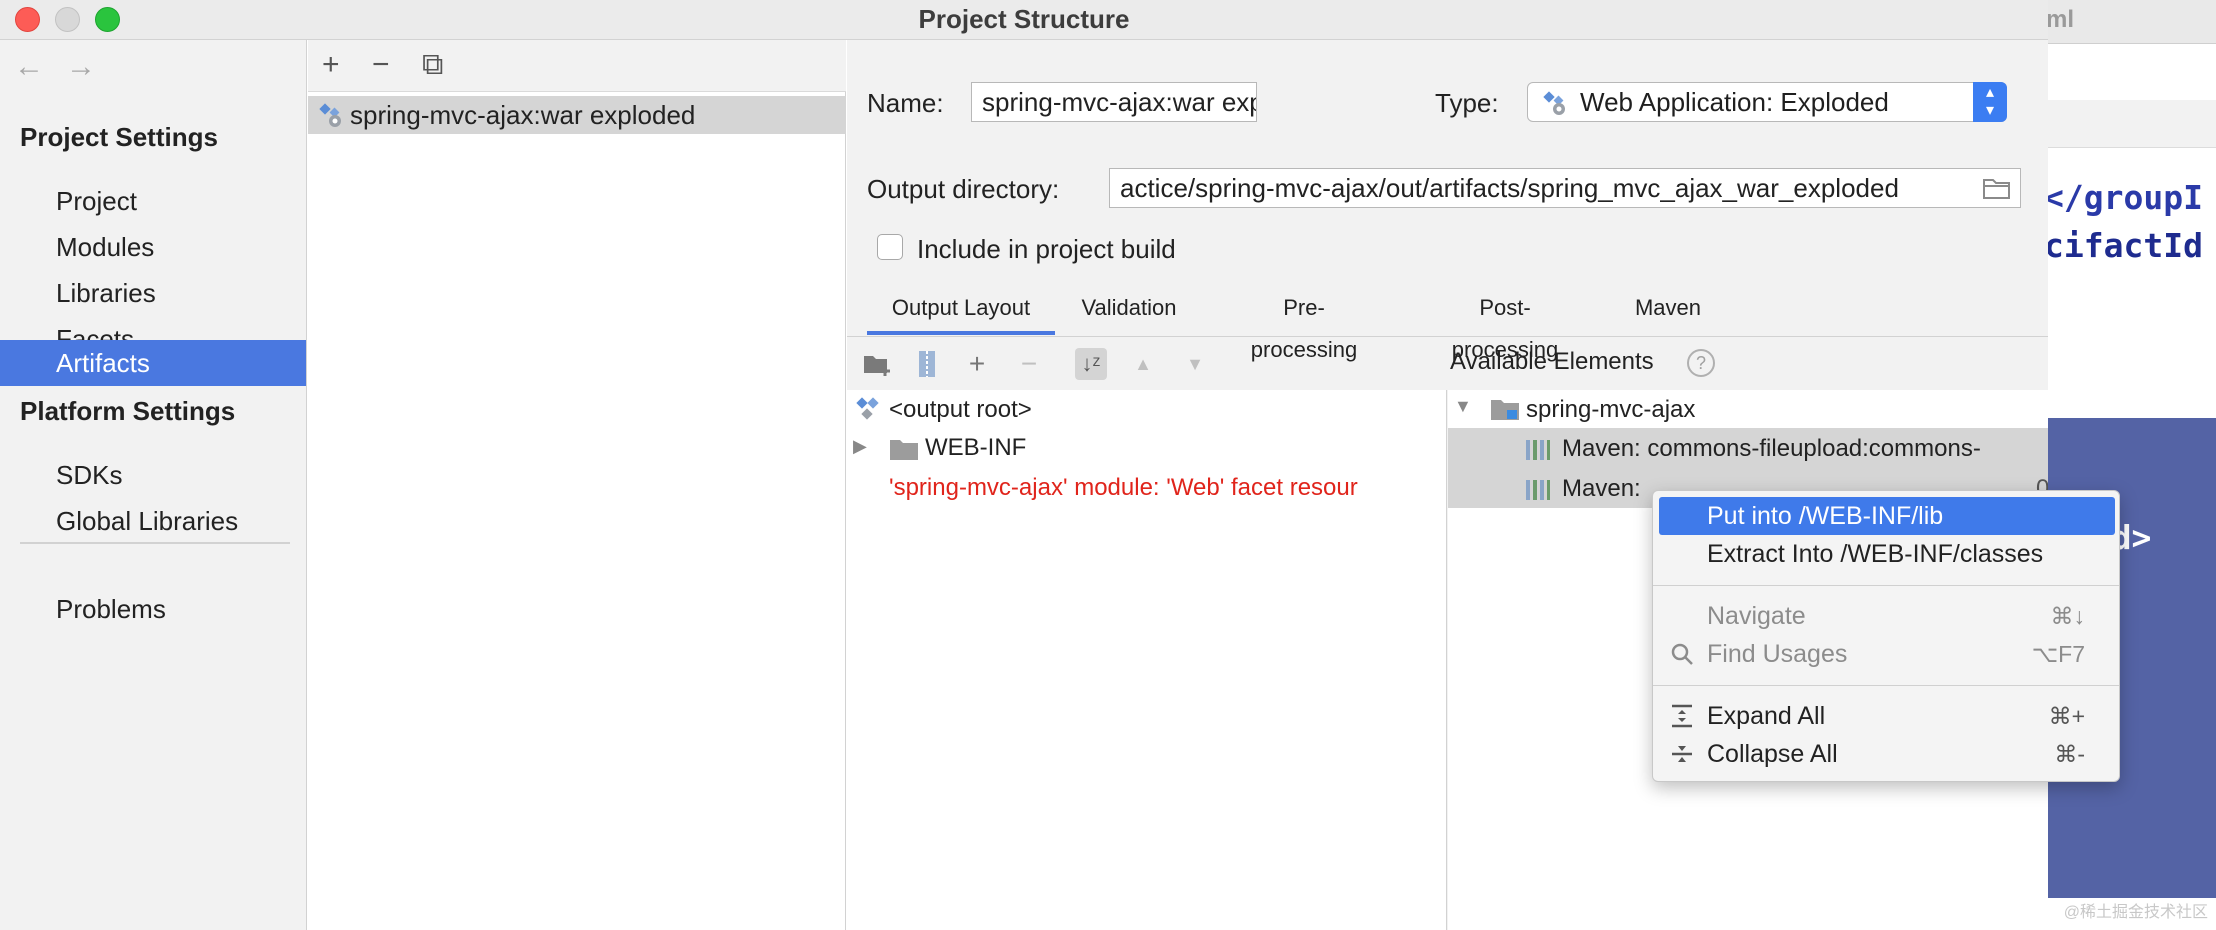  What do you see at coordinates (877, 364) in the screenshot?
I see `create-directory-icon` at bounding box center [877, 364].